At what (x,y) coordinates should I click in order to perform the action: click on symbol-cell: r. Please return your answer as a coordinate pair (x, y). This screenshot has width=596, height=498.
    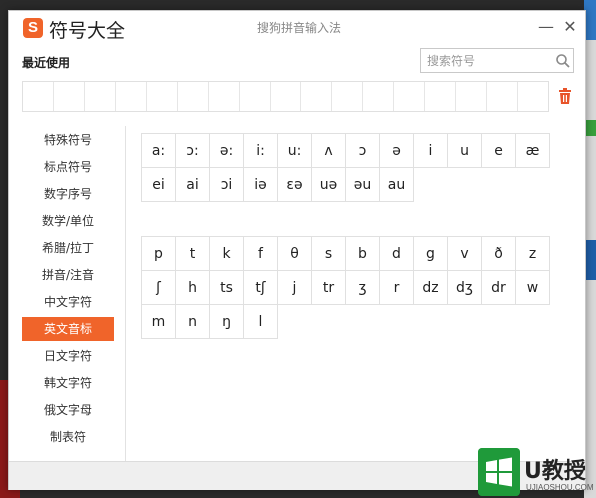
    Looking at the image, I should click on (396, 287).